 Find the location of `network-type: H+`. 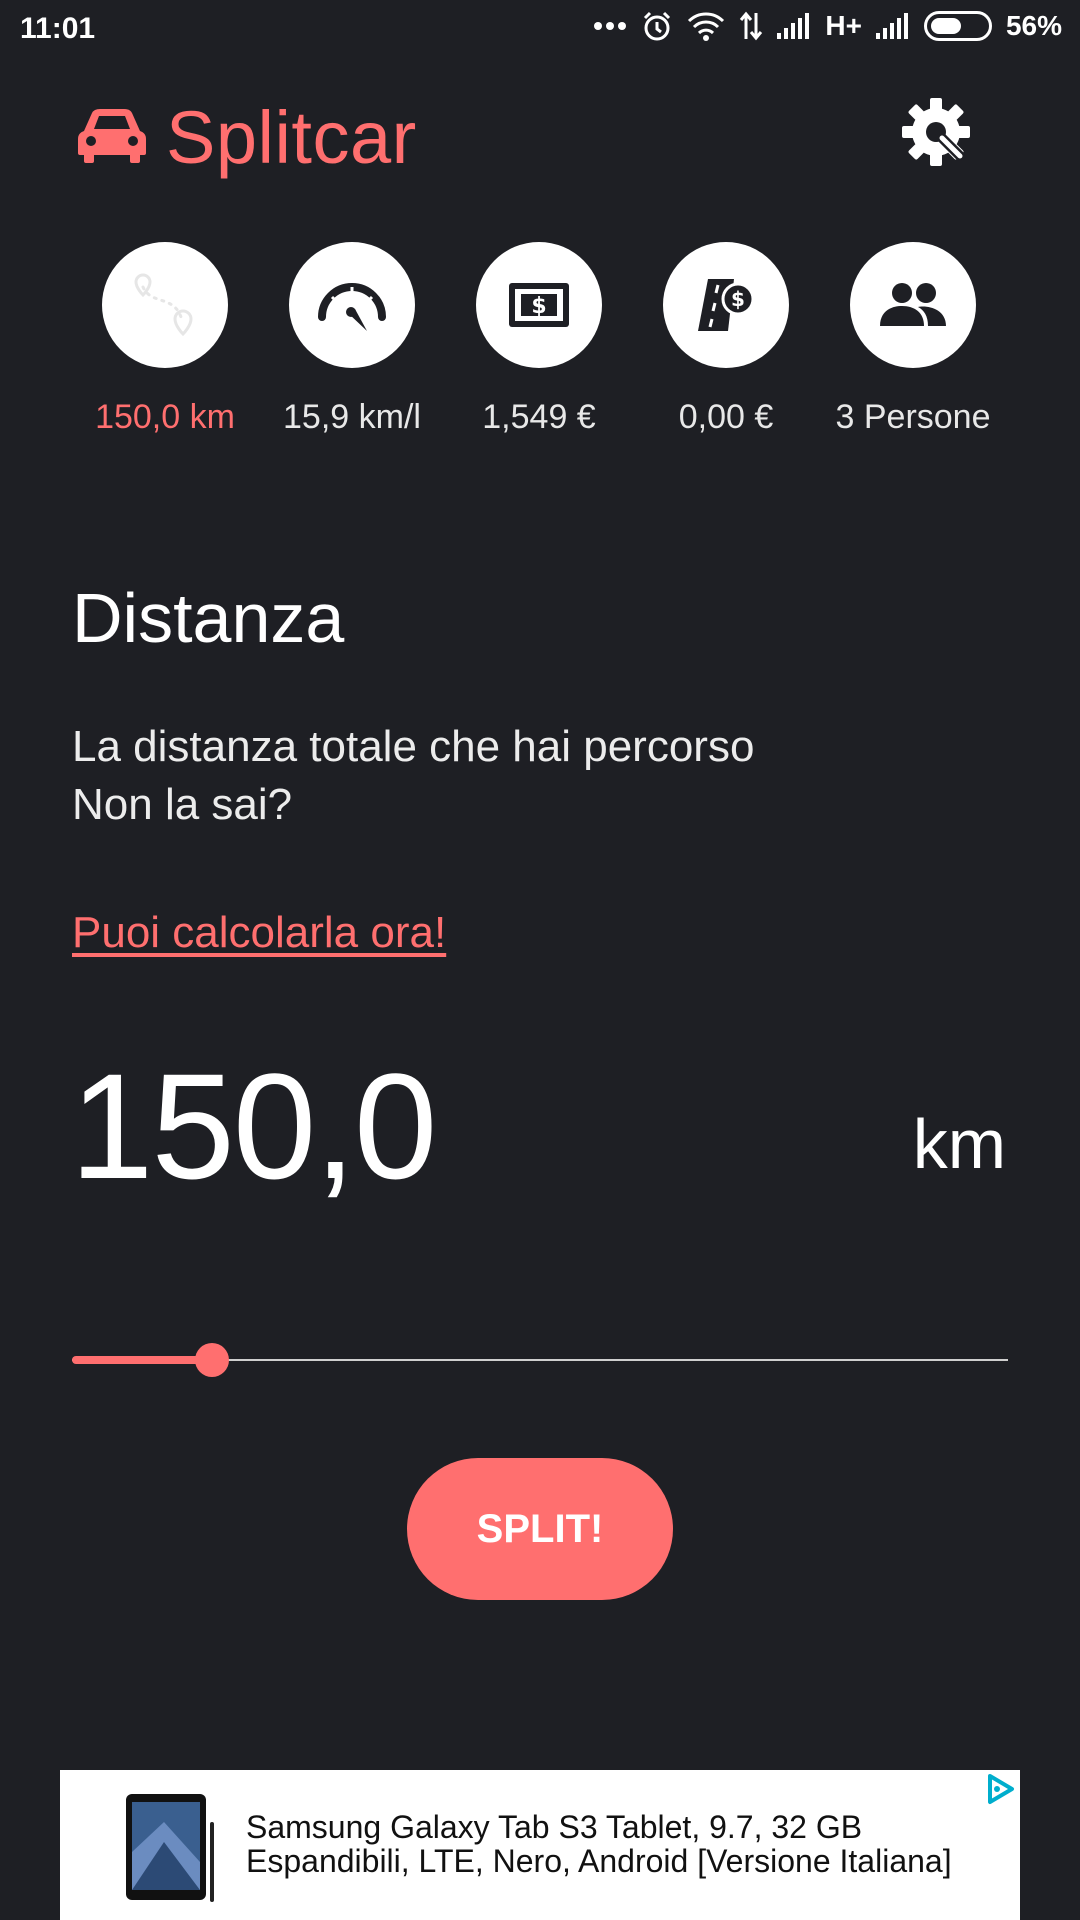

network-type: H+ is located at coordinates (843, 25).